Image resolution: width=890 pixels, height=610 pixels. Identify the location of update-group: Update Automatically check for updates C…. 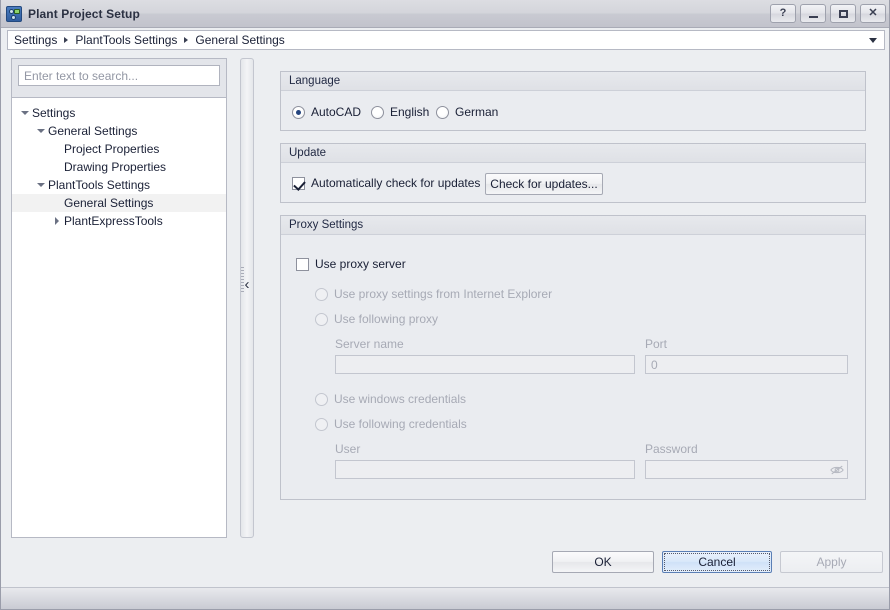
(573, 173).